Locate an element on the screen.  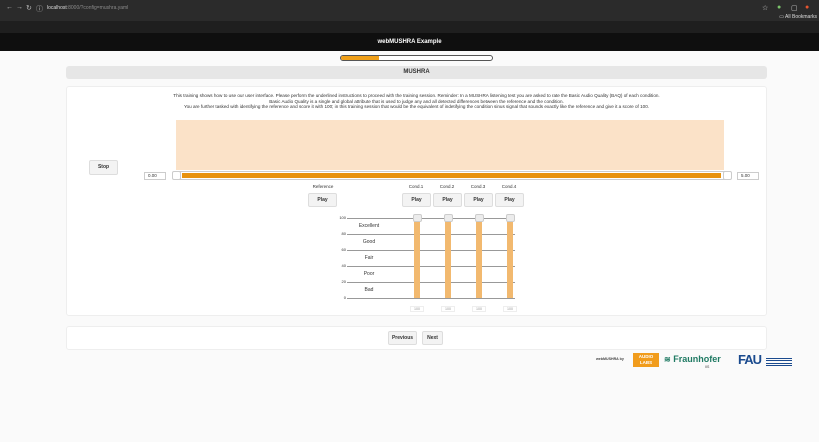
progress-fill is located at coordinates (360, 58).